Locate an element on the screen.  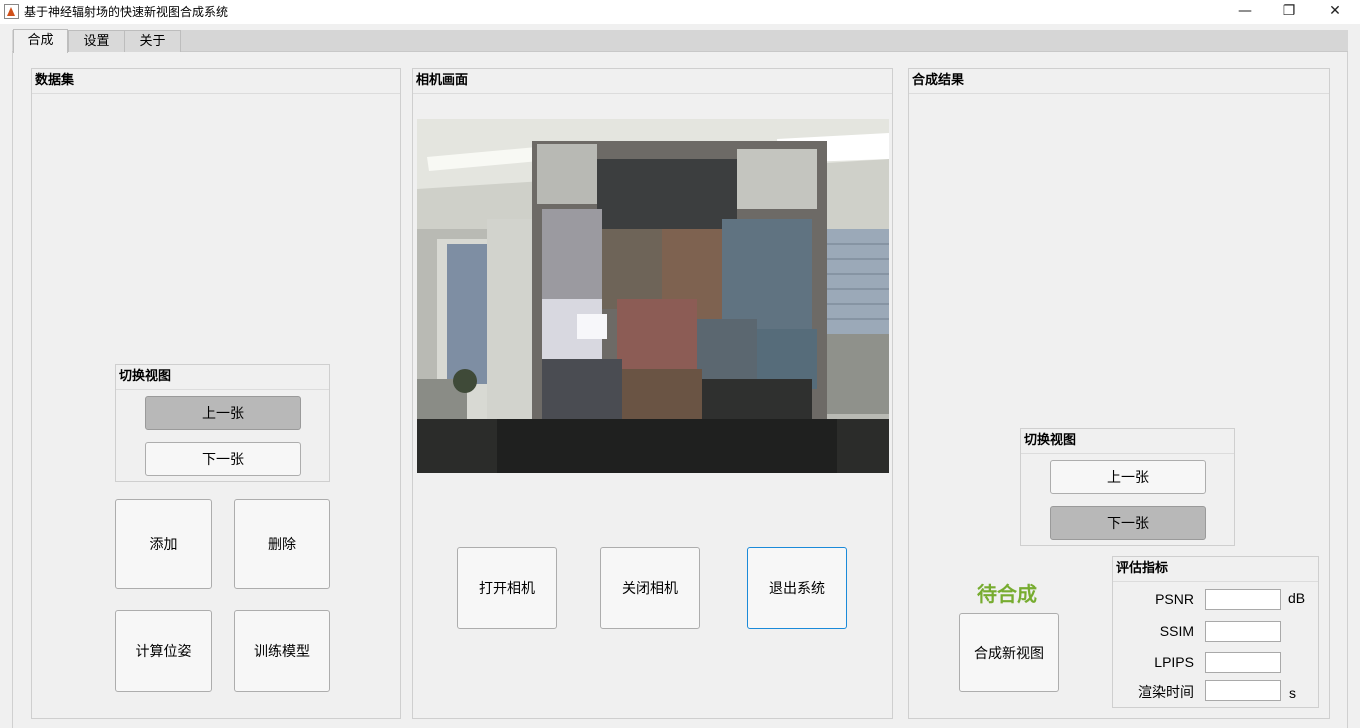
lpips-field is located at coordinates (1243, 662).